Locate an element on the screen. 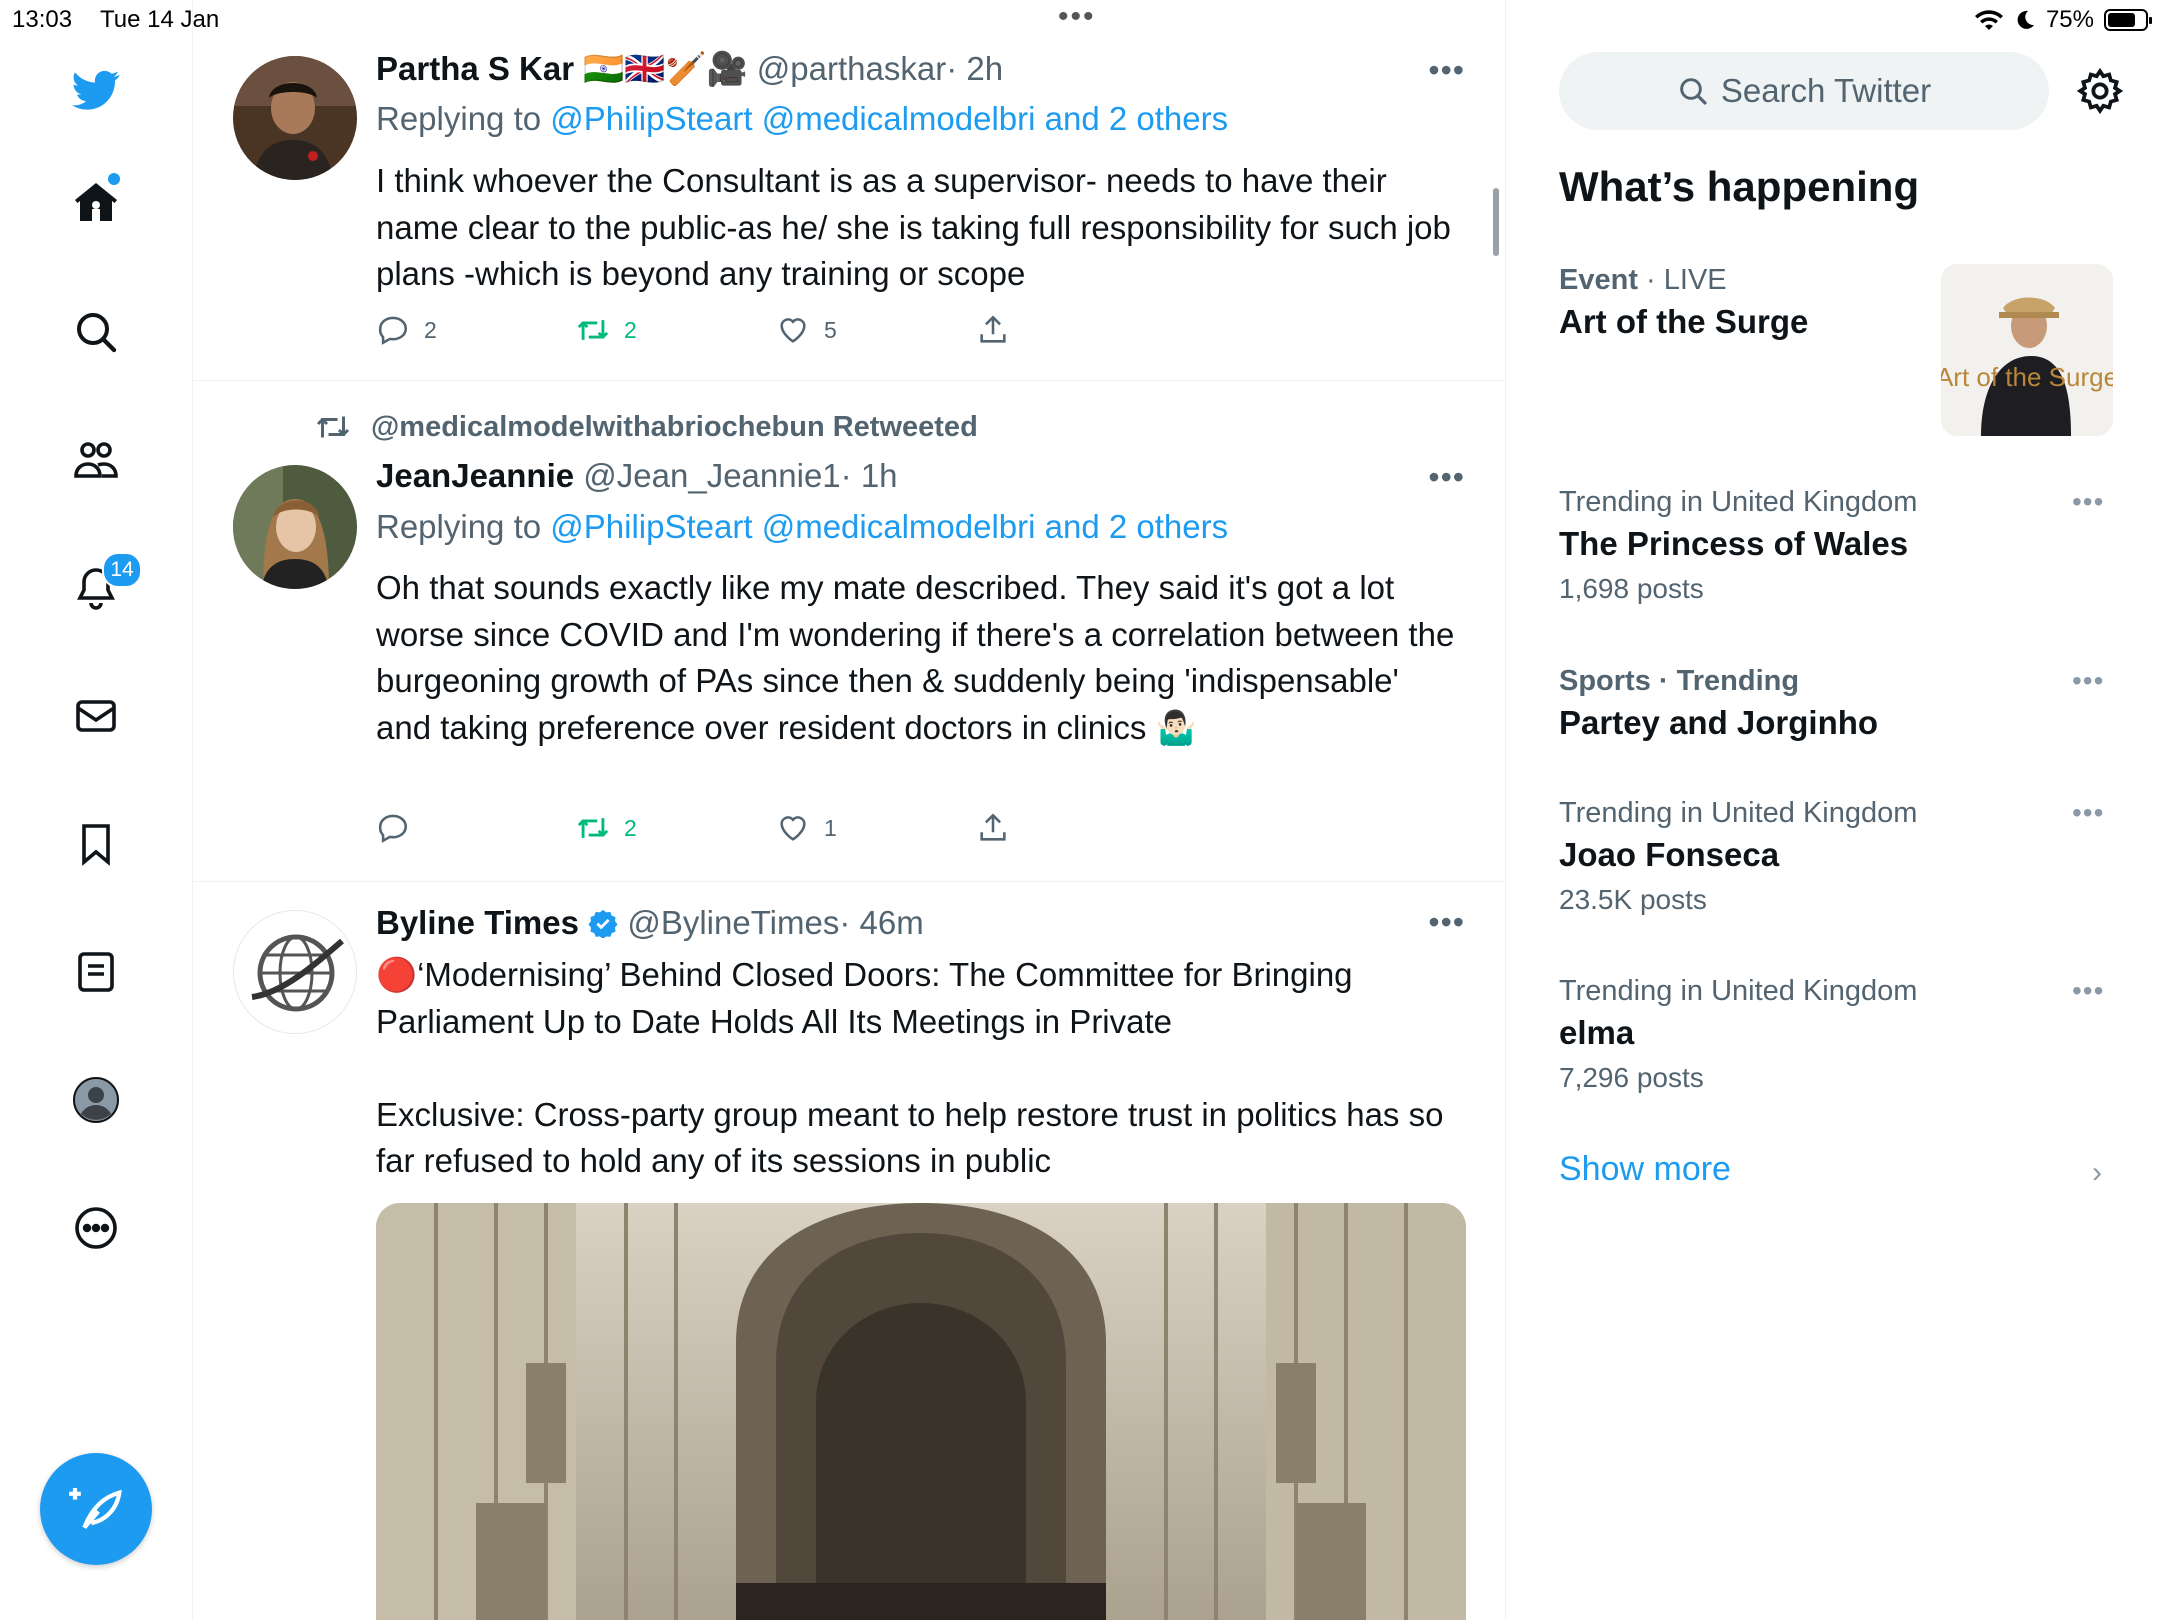 The height and width of the screenshot is (1620, 2160). tweet-author-handle: @BylineTimes is located at coordinates (733, 922).